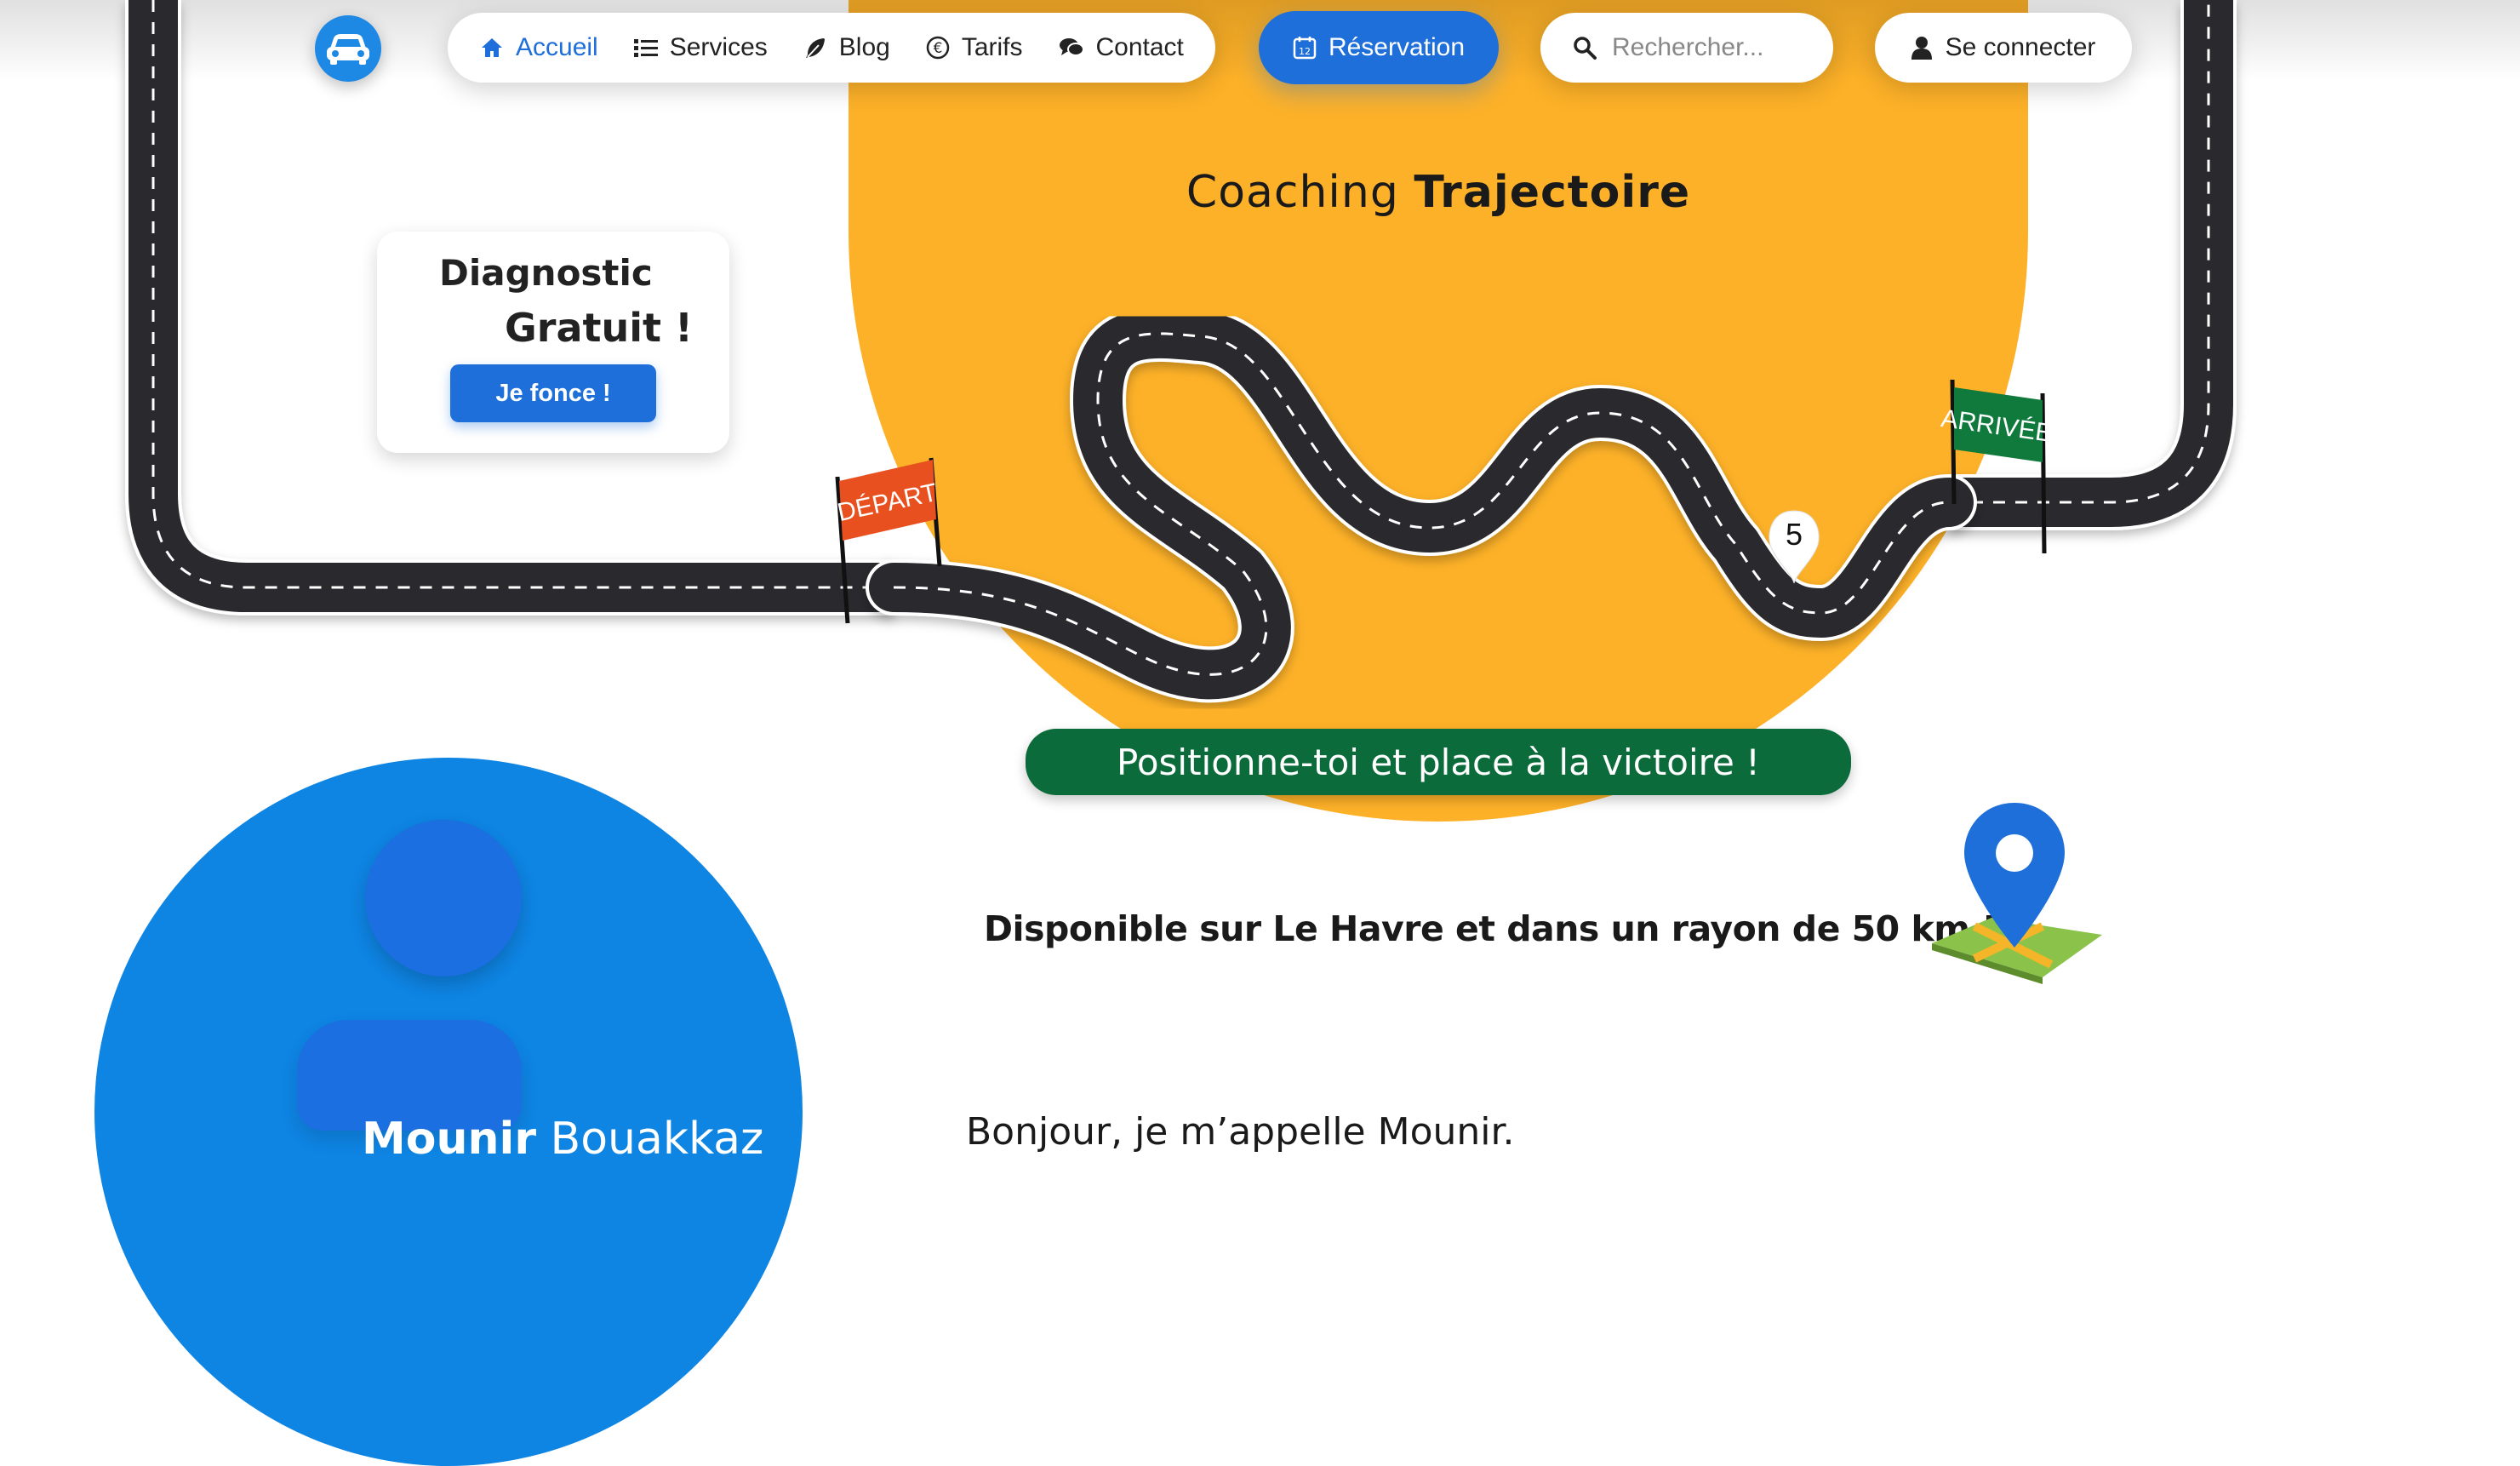 Image resolution: width=2520 pixels, height=1466 pixels. I want to click on profile-first-name: Mounir, so click(449, 1139).